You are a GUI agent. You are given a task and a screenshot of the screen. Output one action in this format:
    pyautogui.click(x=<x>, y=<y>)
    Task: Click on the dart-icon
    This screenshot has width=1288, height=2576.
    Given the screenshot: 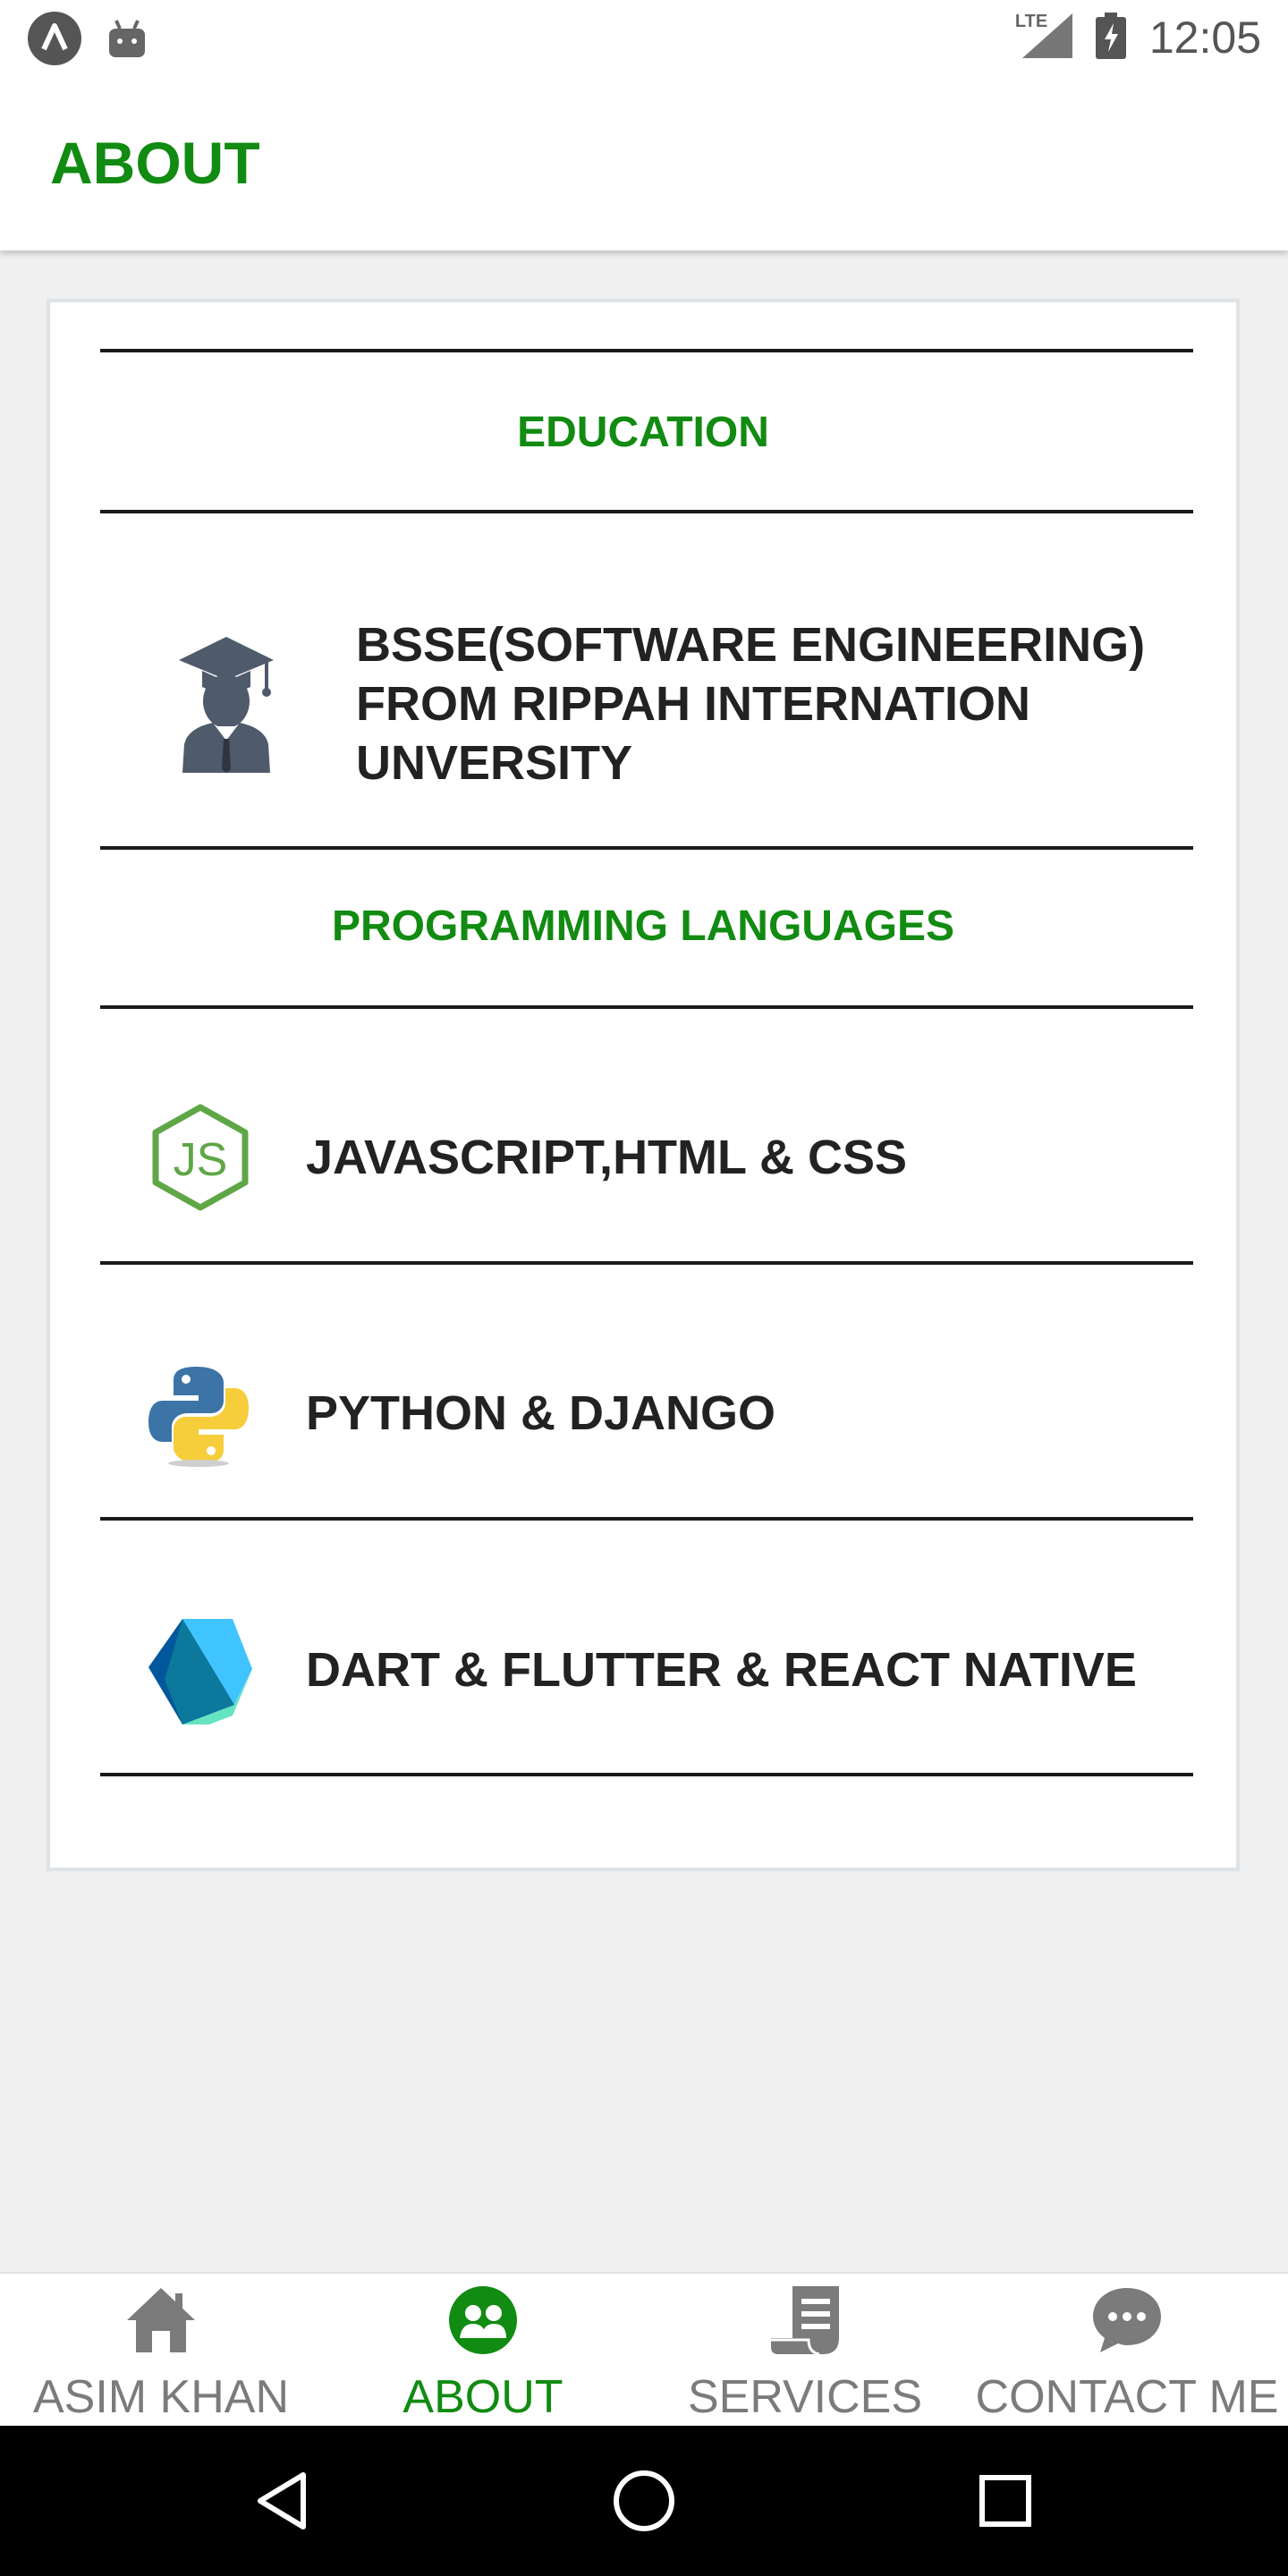 What is the action you would take?
    pyautogui.click(x=200, y=1674)
    